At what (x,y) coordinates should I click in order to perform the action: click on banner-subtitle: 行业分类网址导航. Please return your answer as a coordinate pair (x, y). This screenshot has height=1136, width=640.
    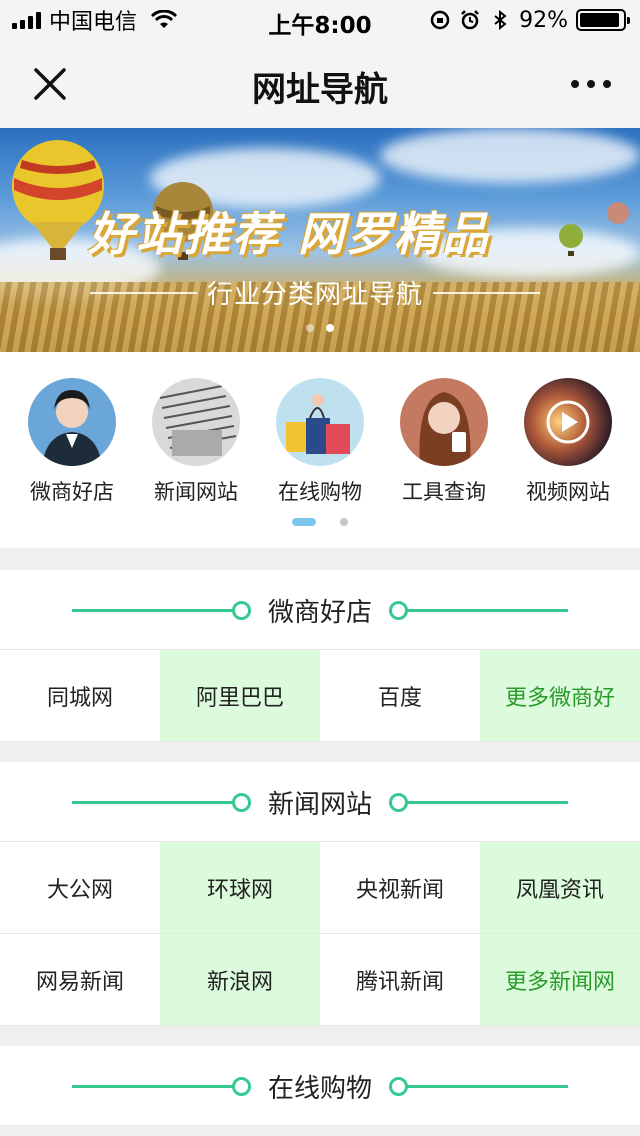
    Looking at the image, I should click on (315, 295).